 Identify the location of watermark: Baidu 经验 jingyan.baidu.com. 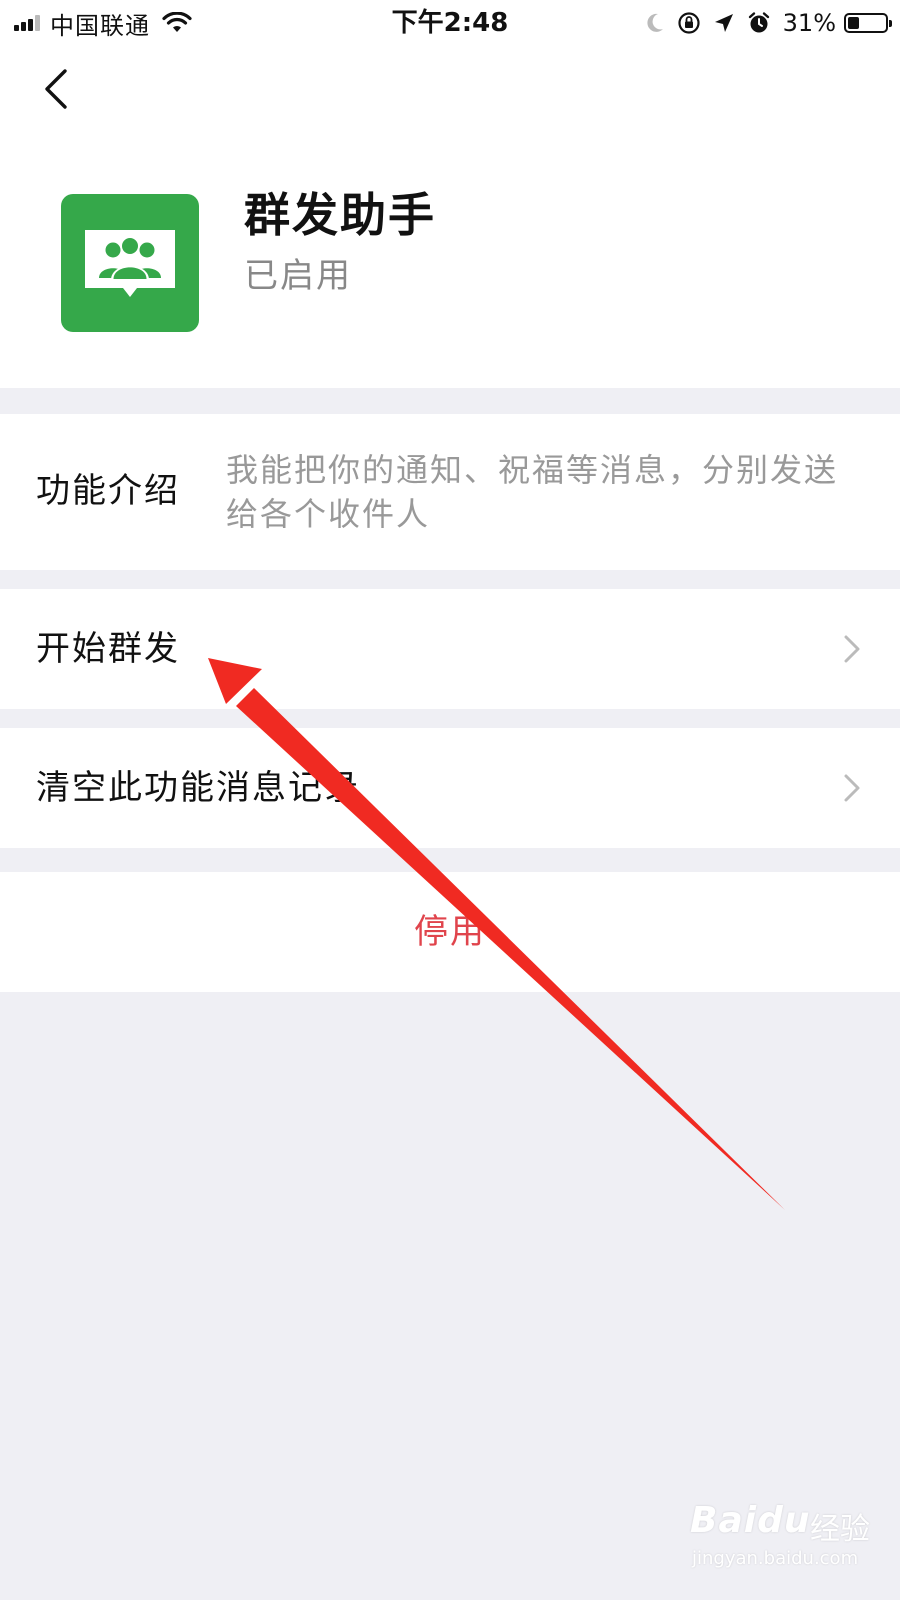
(790, 1540).